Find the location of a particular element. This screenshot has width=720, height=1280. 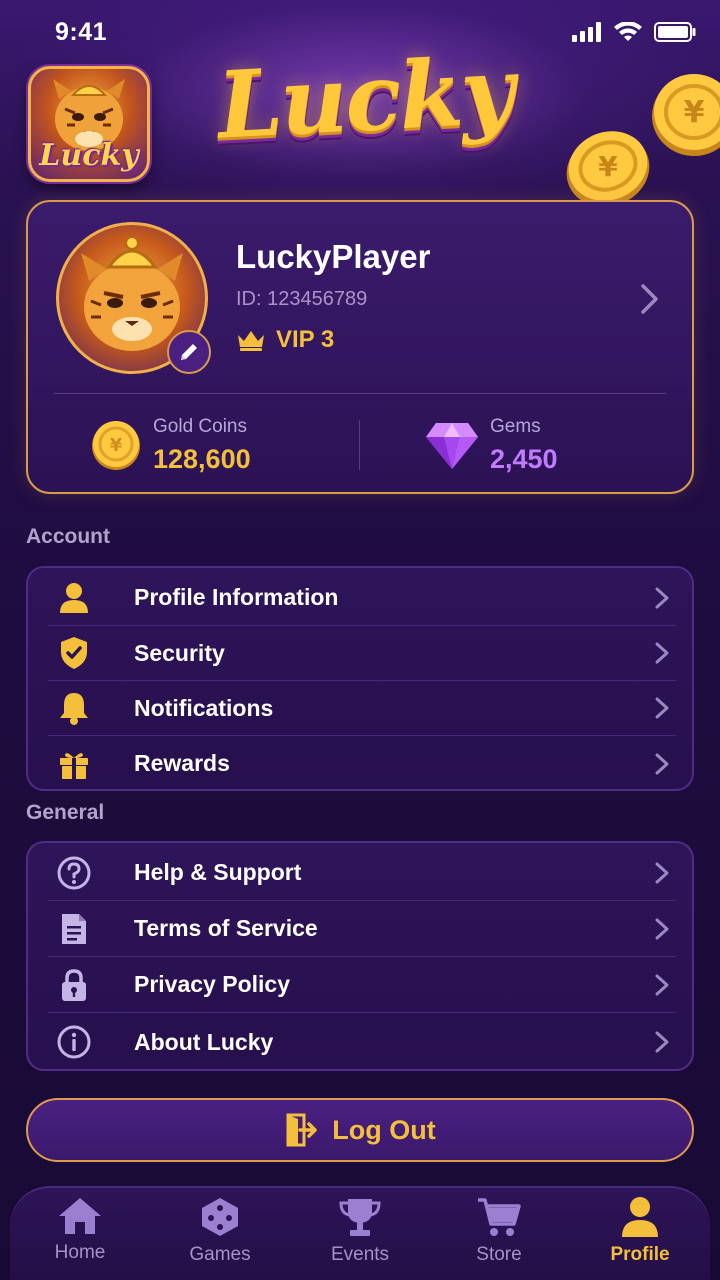

menu-item-privacy-policy: Privacy Policy is located at coordinates (362, 985).